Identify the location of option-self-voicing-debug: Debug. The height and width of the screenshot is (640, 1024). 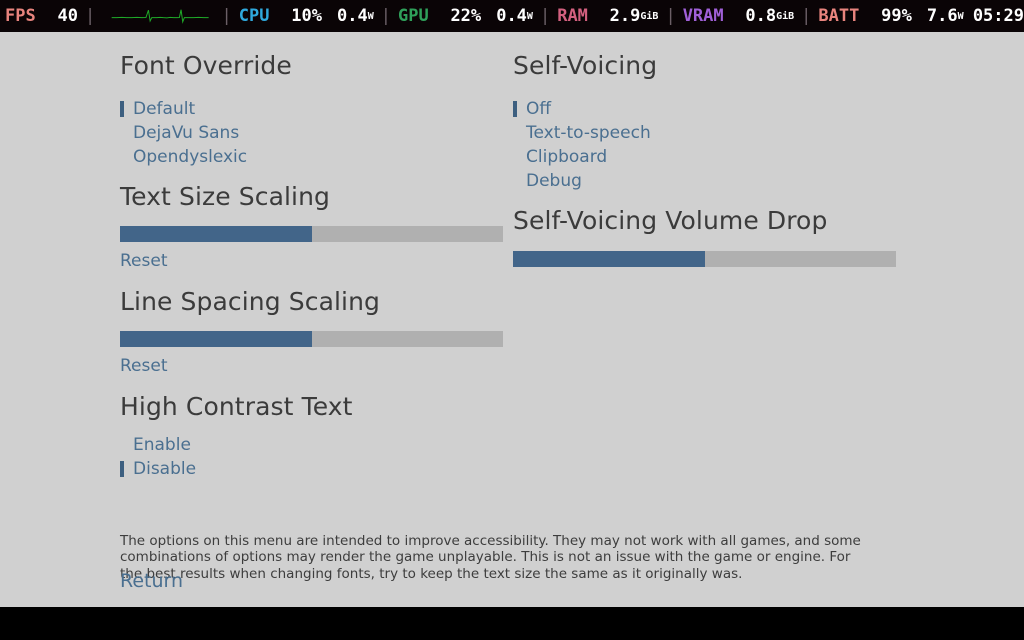
(582, 181).